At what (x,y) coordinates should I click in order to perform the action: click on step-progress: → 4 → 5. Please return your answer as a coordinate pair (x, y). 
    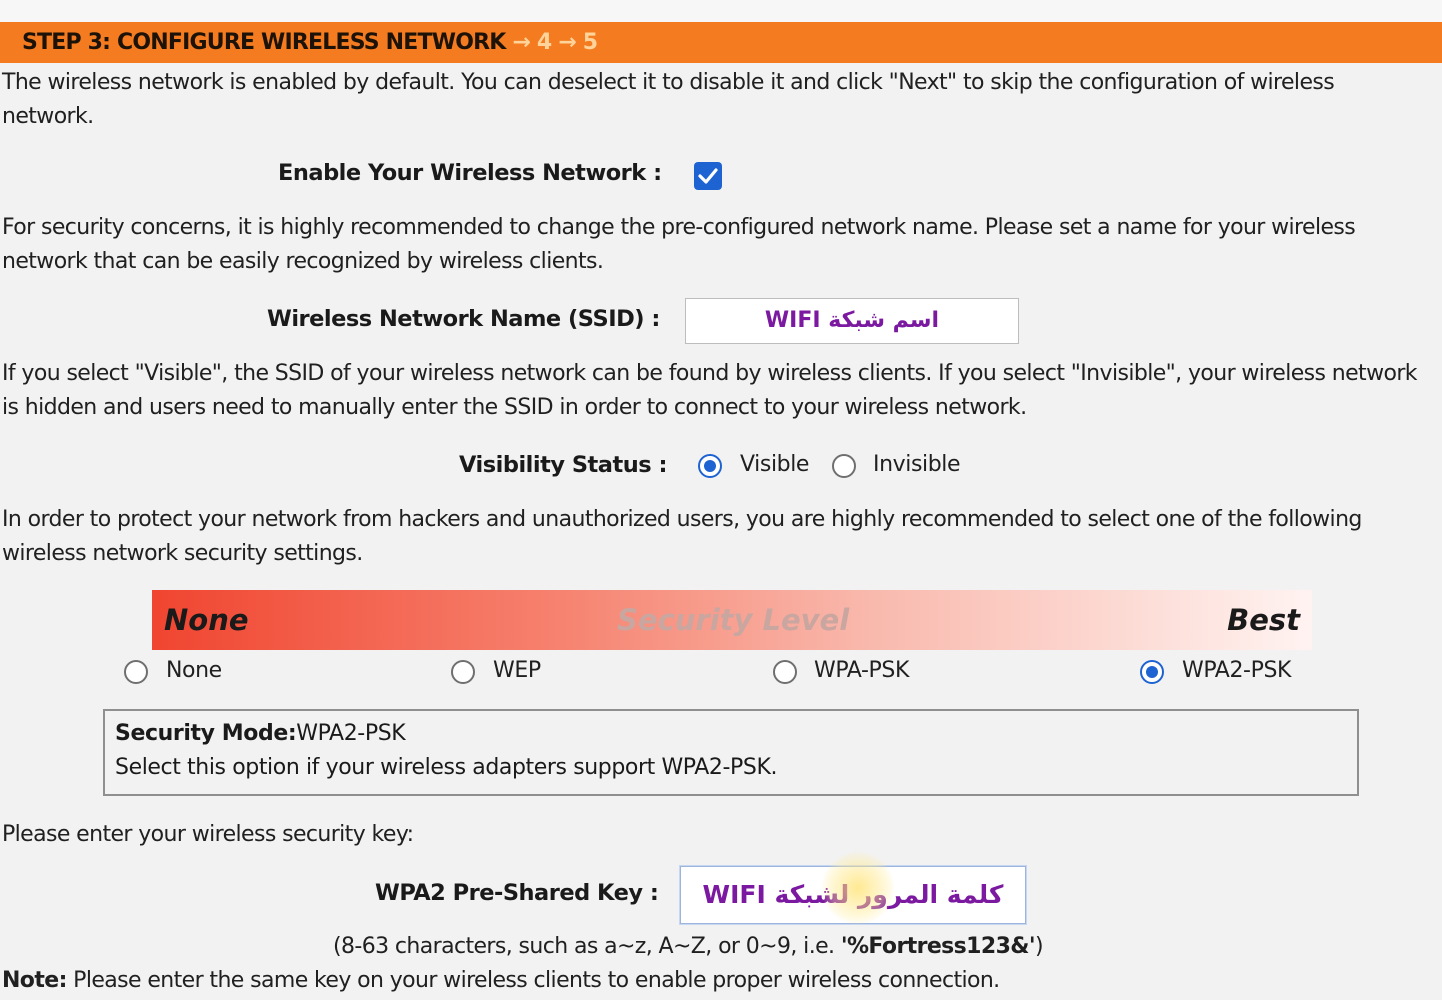
    Looking at the image, I should click on (555, 42).